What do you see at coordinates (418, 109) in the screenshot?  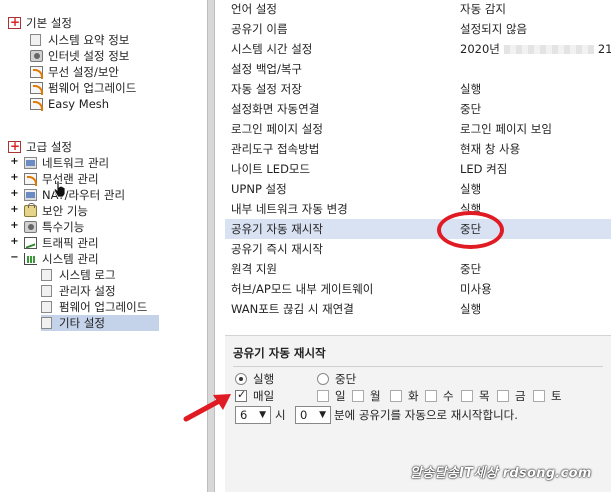 I see `settings-row: 설정화면 자동연결 중단` at bounding box center [418, 109].